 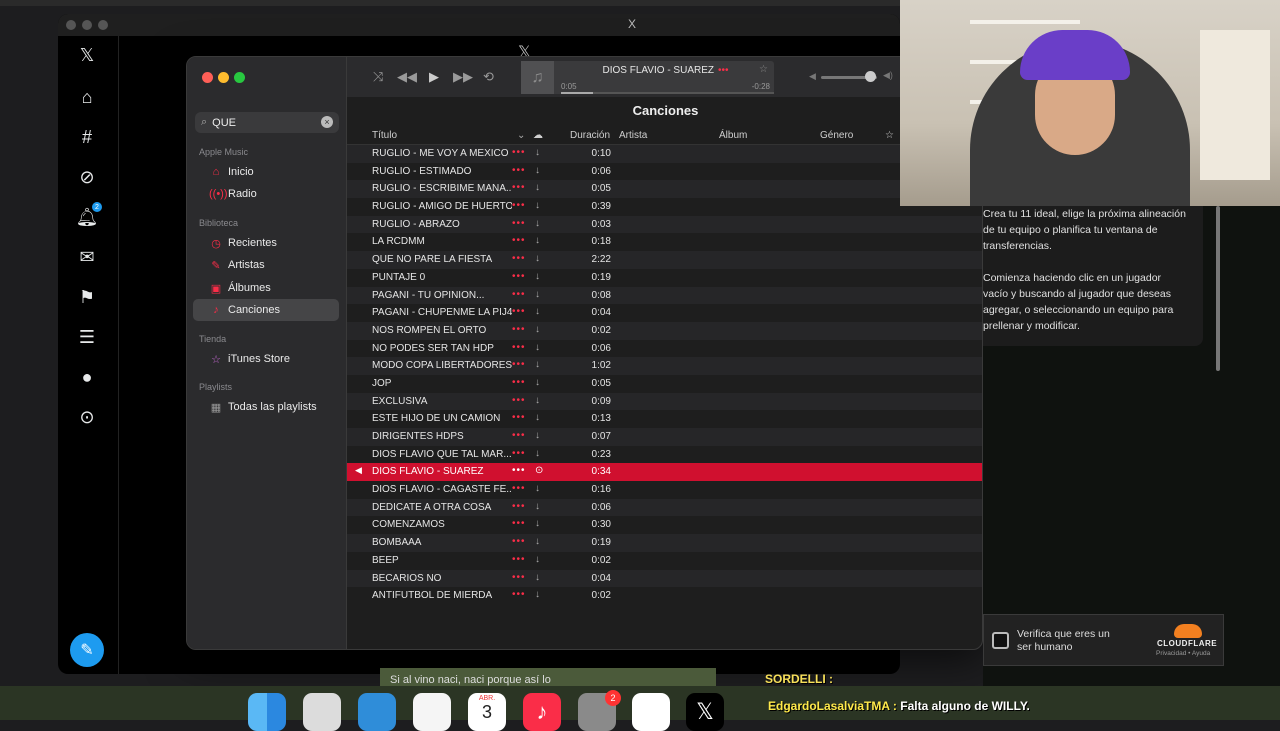 I want to click on search-input-value: QUE, so click(x=224, y=123).